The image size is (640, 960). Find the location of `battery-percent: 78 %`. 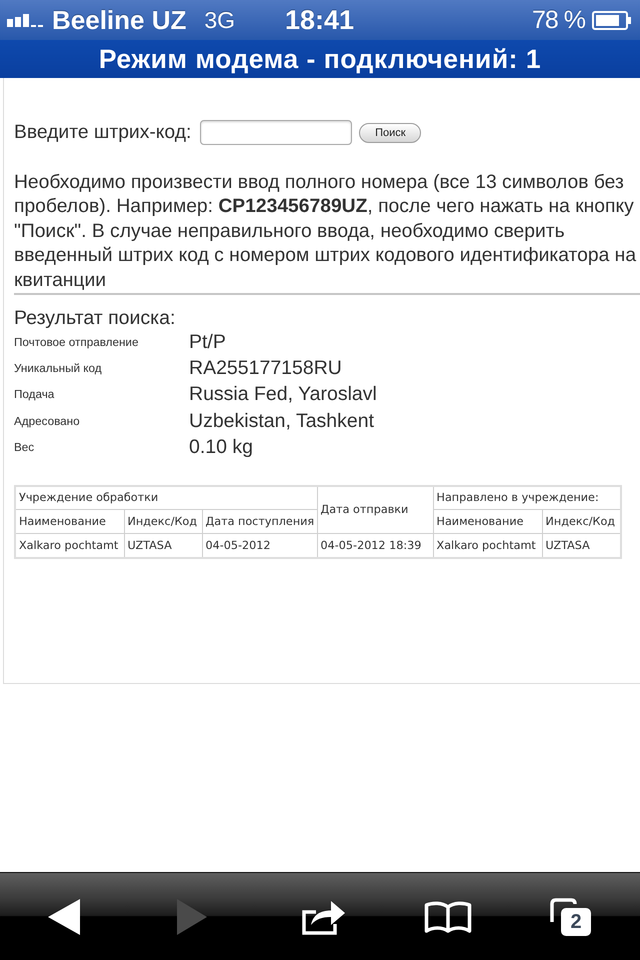

battery-percent: 78 % is located at coordinates (558, 20).